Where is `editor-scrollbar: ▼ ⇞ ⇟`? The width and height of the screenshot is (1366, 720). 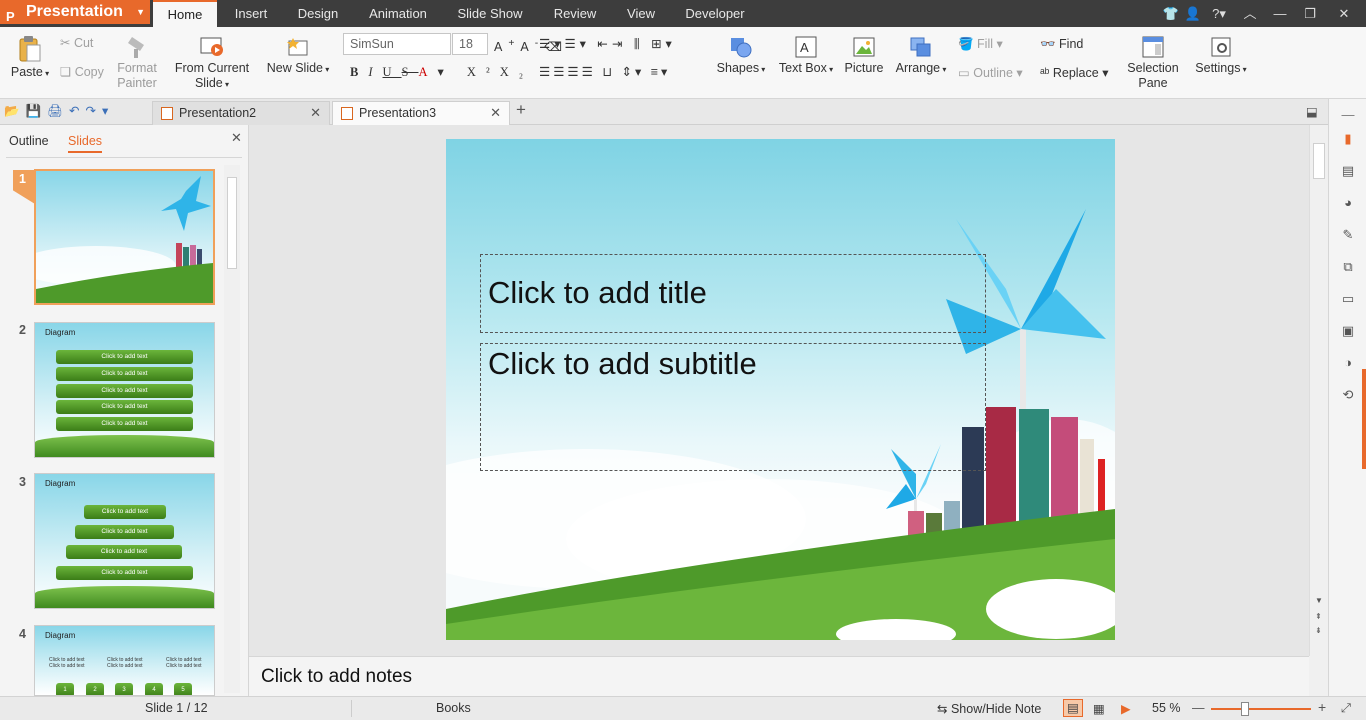
editor-scrollbar: ▼ ⇞ ⇟ is located at coordinates (1318, 390).